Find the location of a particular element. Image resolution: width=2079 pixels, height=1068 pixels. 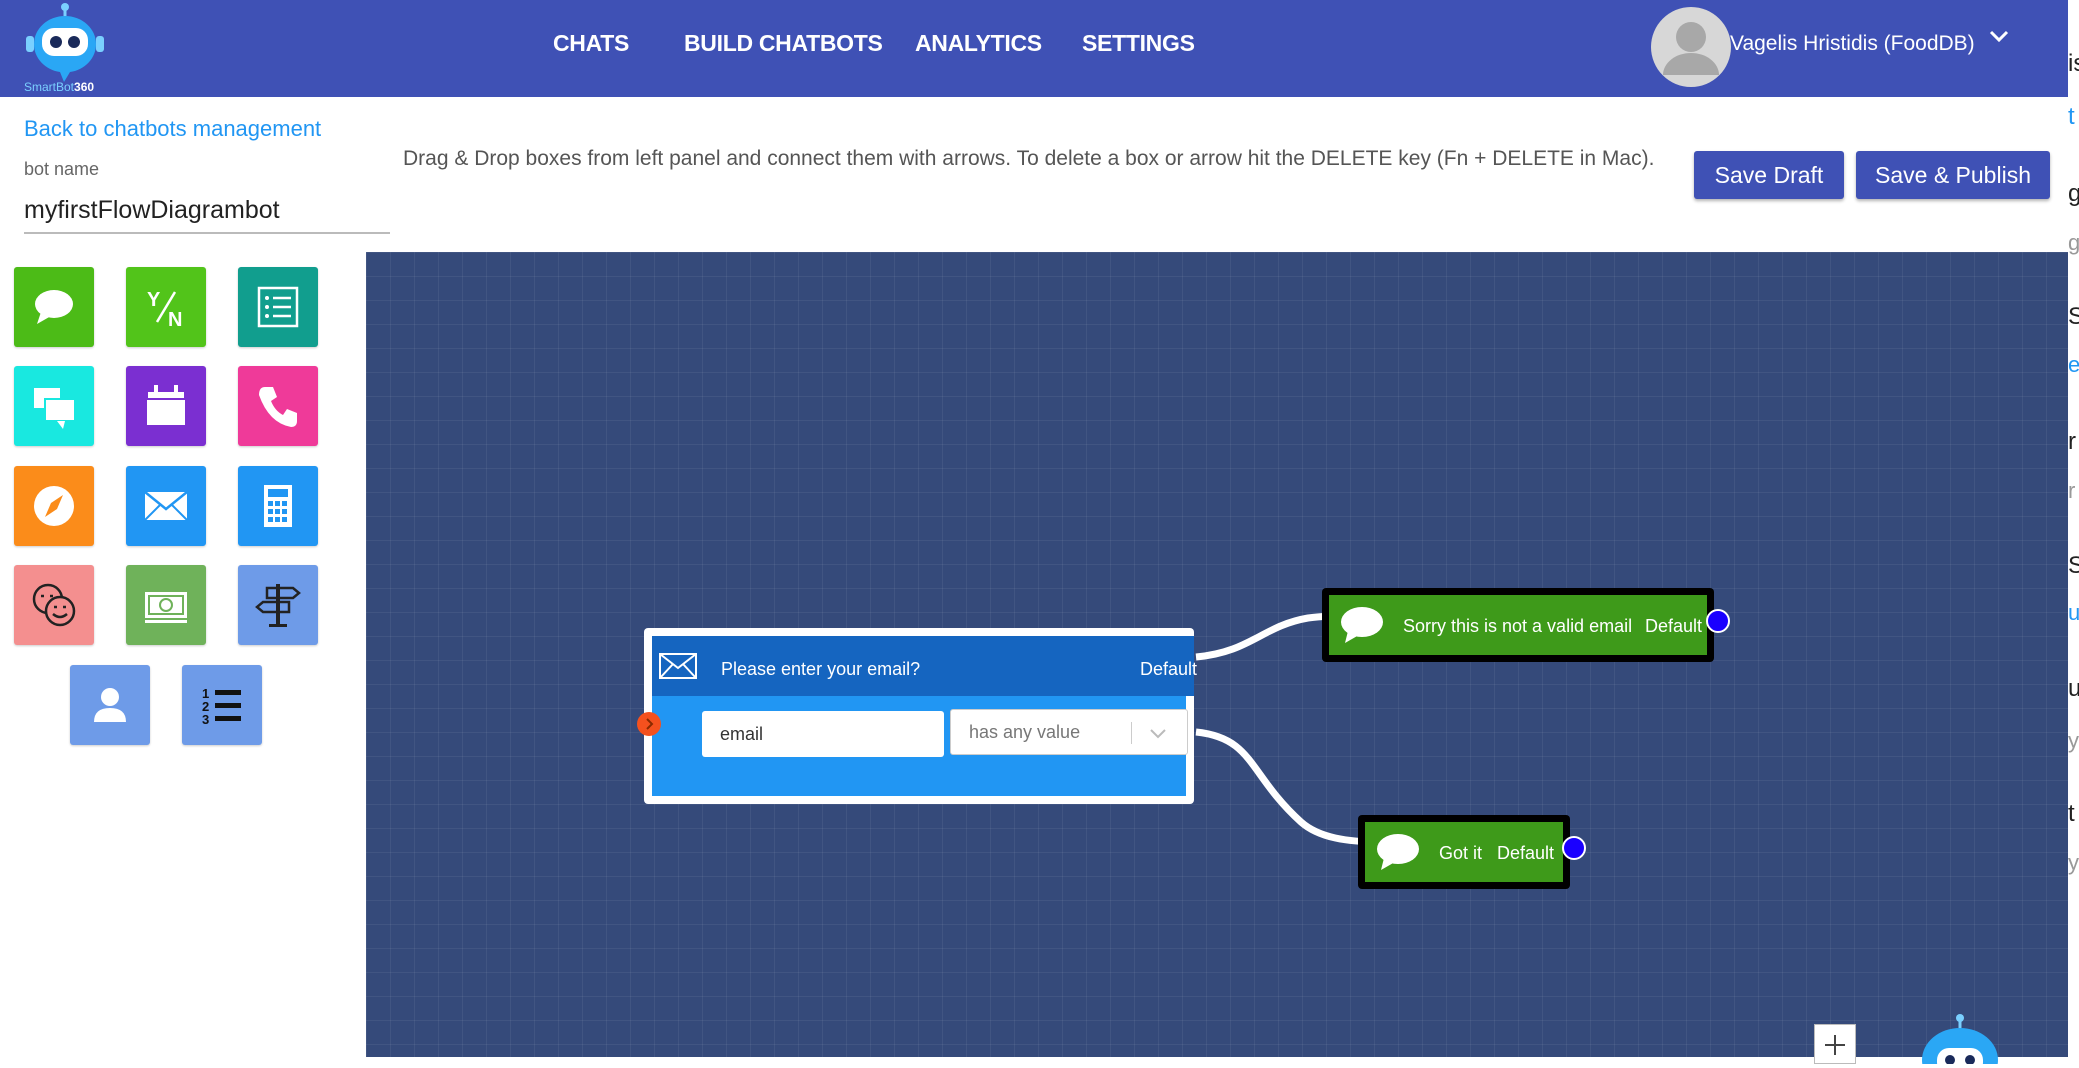

select-separator is located at coordinates (1131, 733).